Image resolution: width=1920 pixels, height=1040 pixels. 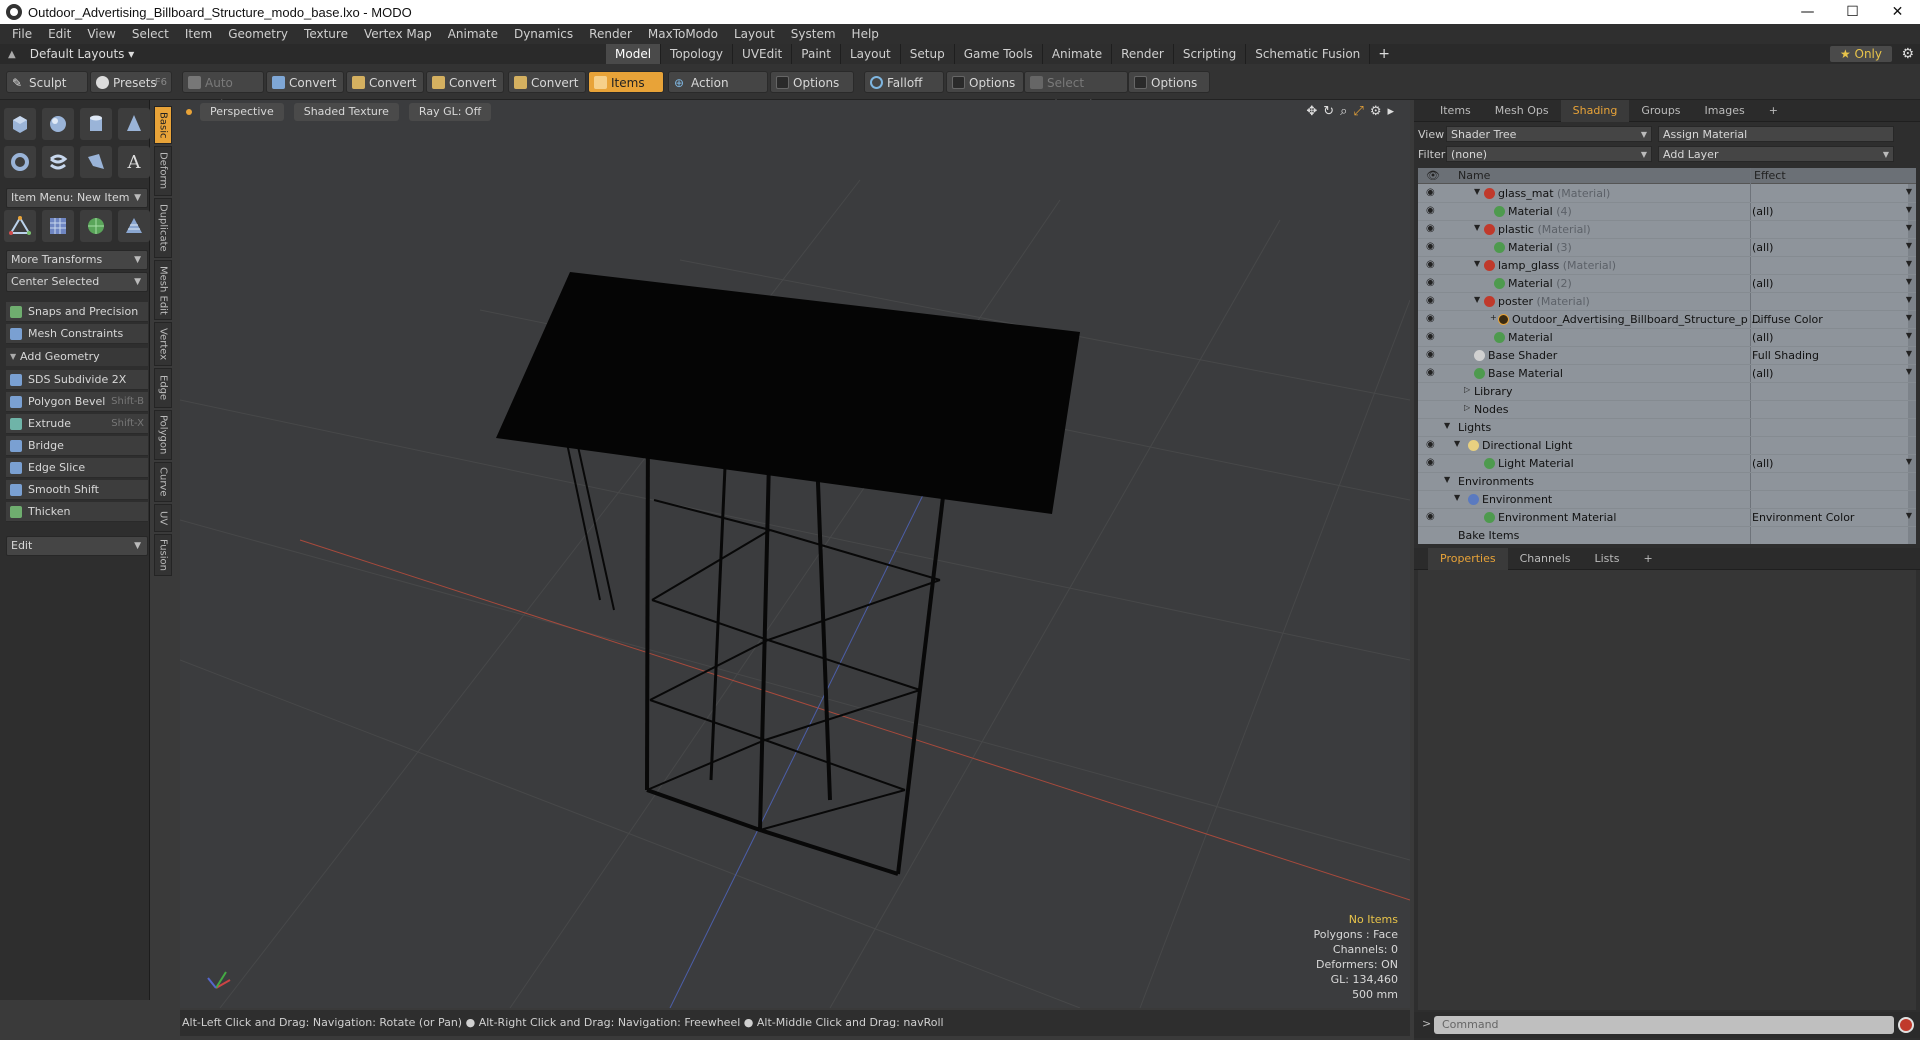 What do you see at coordinates (1647, 559) in the screenshot?
I see `add-props-tab-button: +` at bounding box center [1647, 559].